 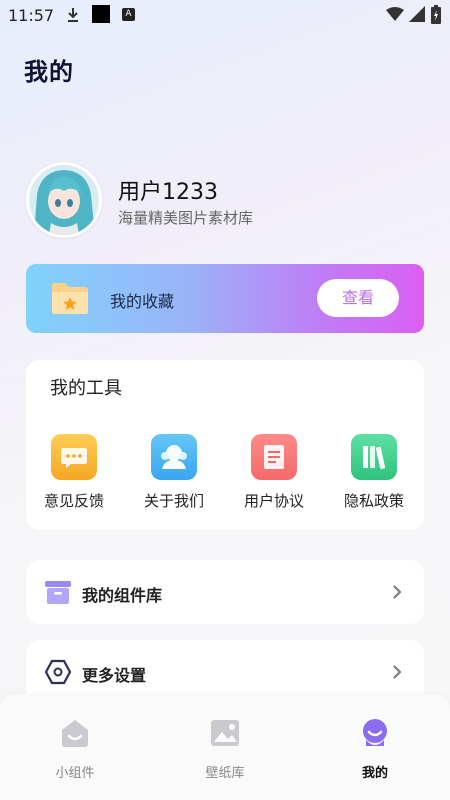 What do you see at coordinates (73, 15) in the screenshot?
I see `download-icon` at bounding box center [73, 15].